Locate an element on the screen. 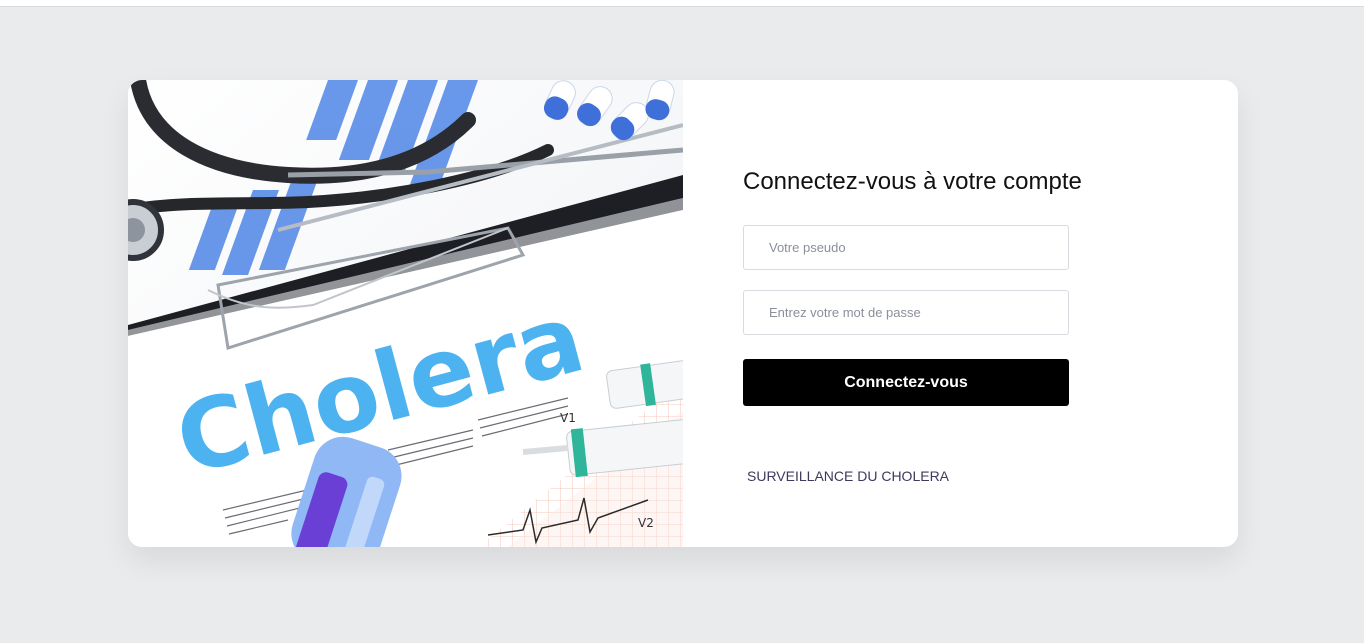  surveillance-link: SURVEILLANCE DU CHOLERA is located at coordinates (848, 476).